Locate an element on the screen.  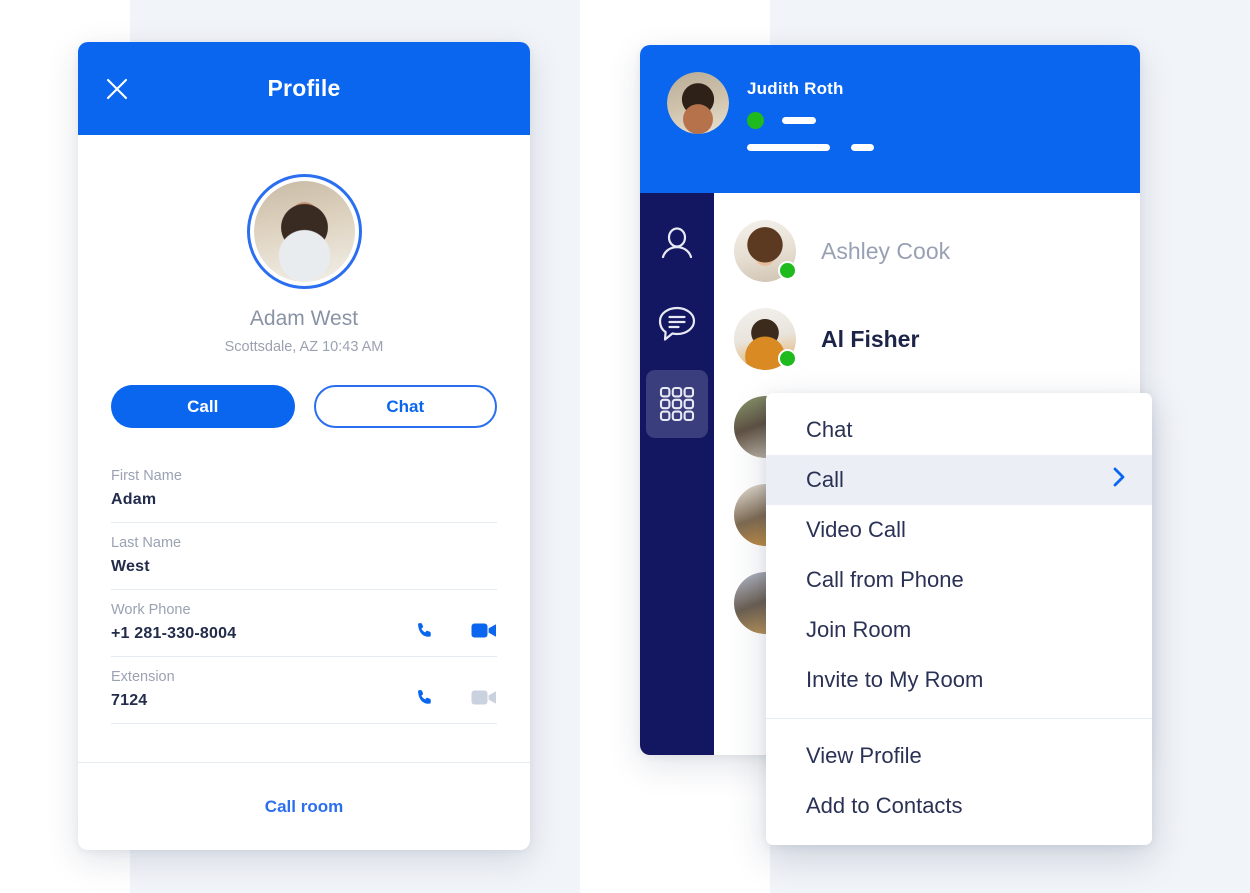
menu-item-label: Join Room is located at coordinates (859, 629).